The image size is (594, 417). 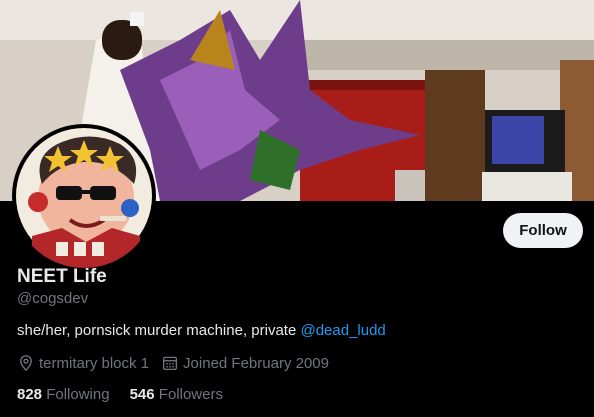 I want to click on follow-stats: 828 Following 546 Followers, so click(x=120, y=394).